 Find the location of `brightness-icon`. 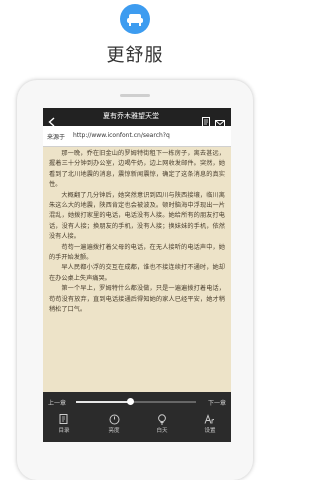

brightness-icon is located at coordinates (114, 419).